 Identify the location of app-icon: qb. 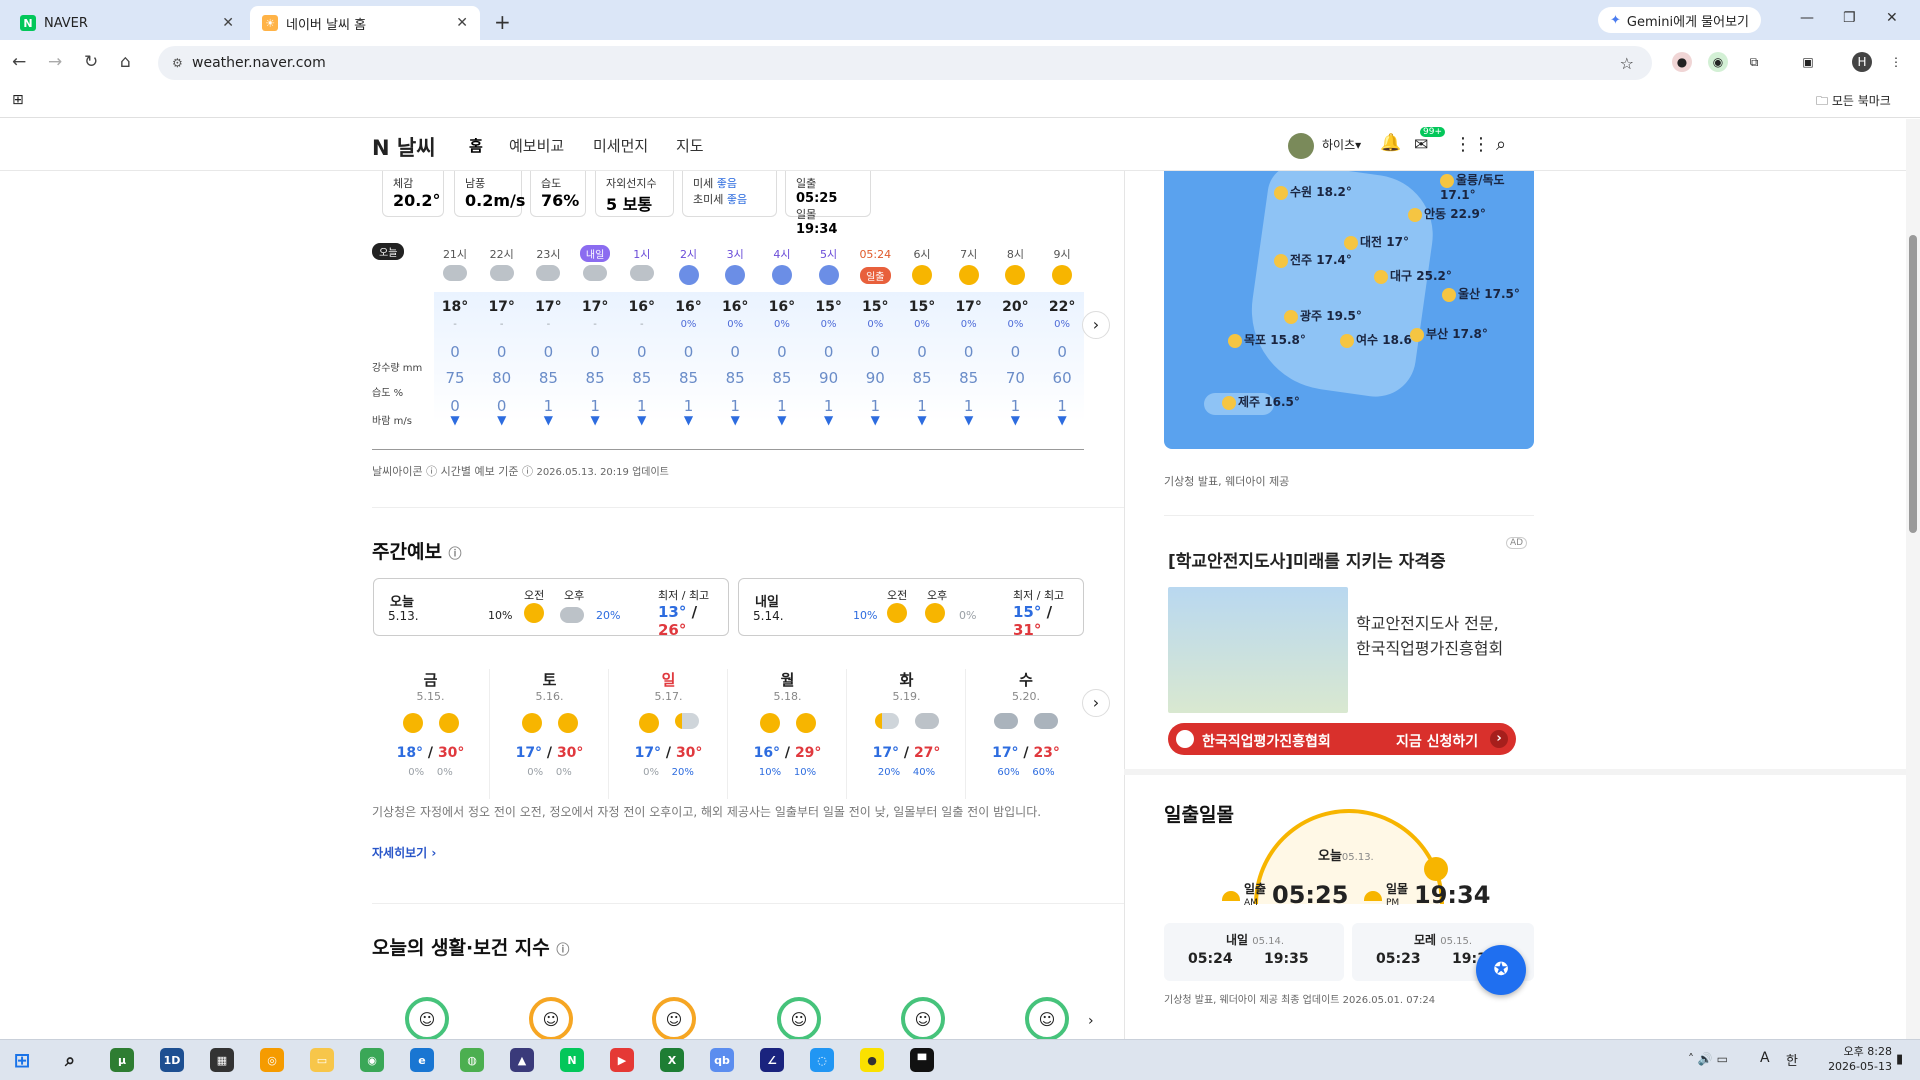
(722, 1060).